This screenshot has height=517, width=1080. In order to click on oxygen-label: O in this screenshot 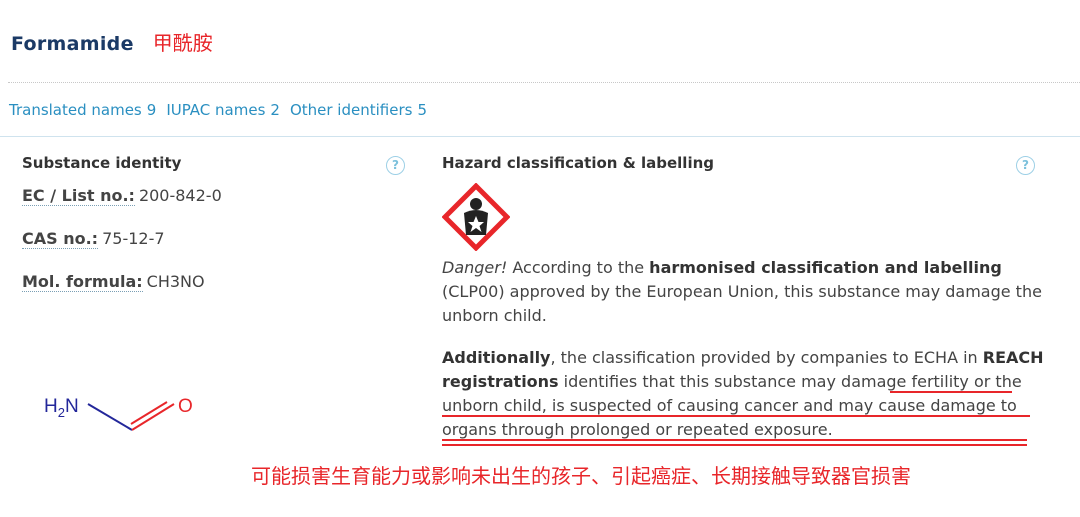, I will do `click(185, 406)`.